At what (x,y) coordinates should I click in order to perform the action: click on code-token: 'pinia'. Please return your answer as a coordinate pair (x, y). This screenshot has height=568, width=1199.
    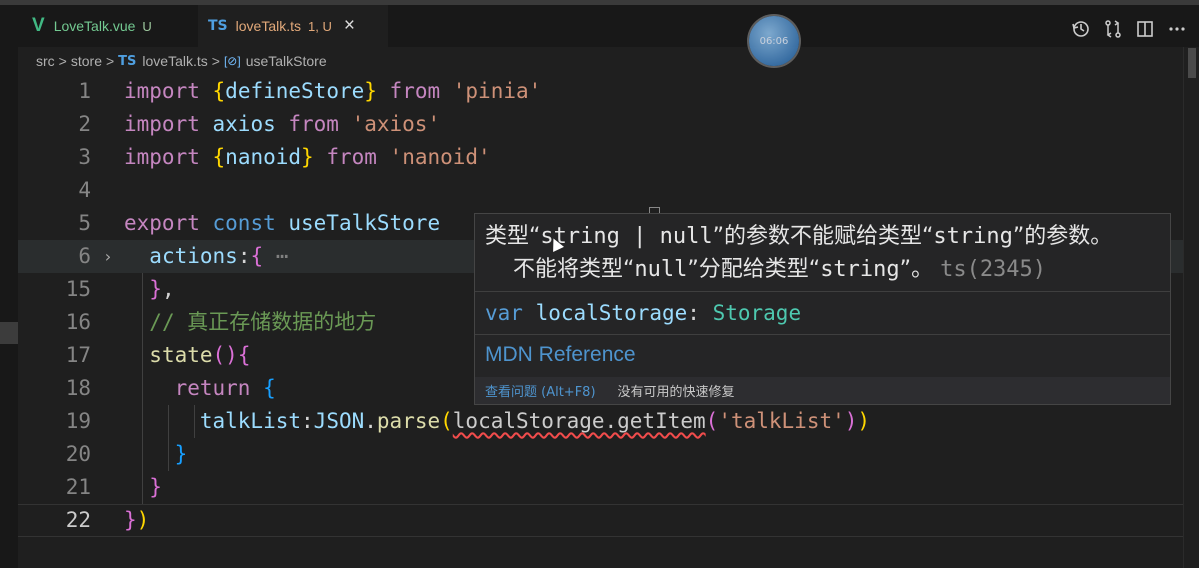
    Looking at the image, I should click on (497, 91).